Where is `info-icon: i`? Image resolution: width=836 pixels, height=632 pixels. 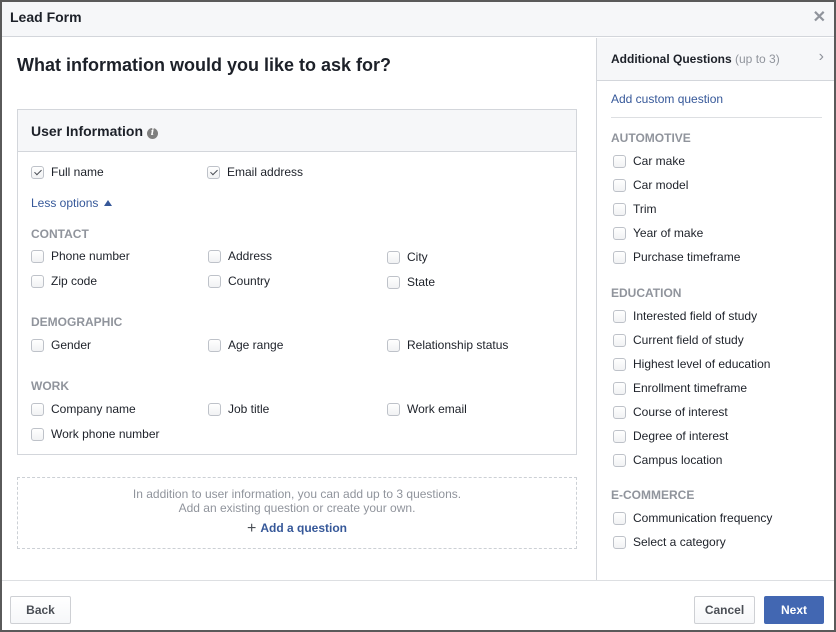 info-icon: i is located at coordinates (153, 133).